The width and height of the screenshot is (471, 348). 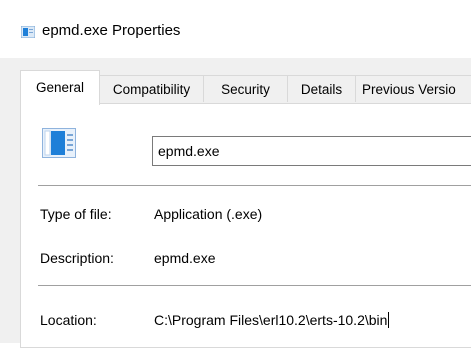 I want to click on application-icon, so click(x=59, y=143).